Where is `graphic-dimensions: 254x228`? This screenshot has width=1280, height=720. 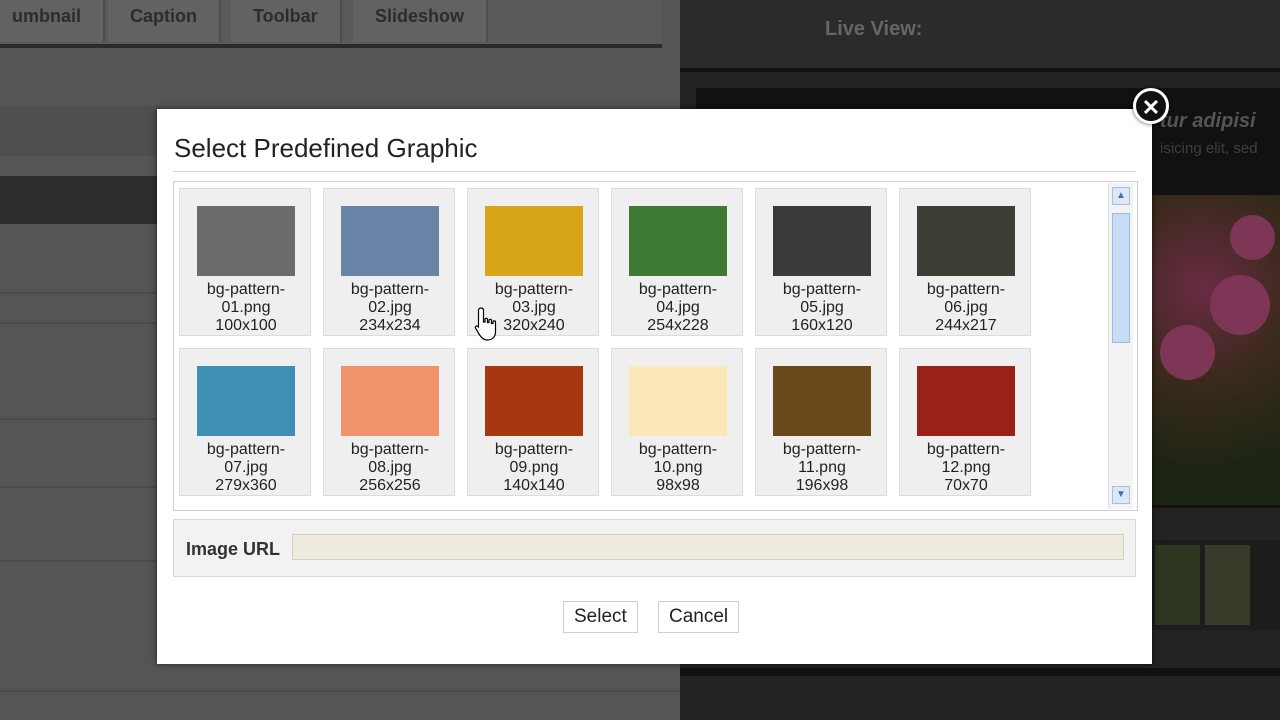
graphic-dimensions: 254x228 is located at coordinates (678, 325).